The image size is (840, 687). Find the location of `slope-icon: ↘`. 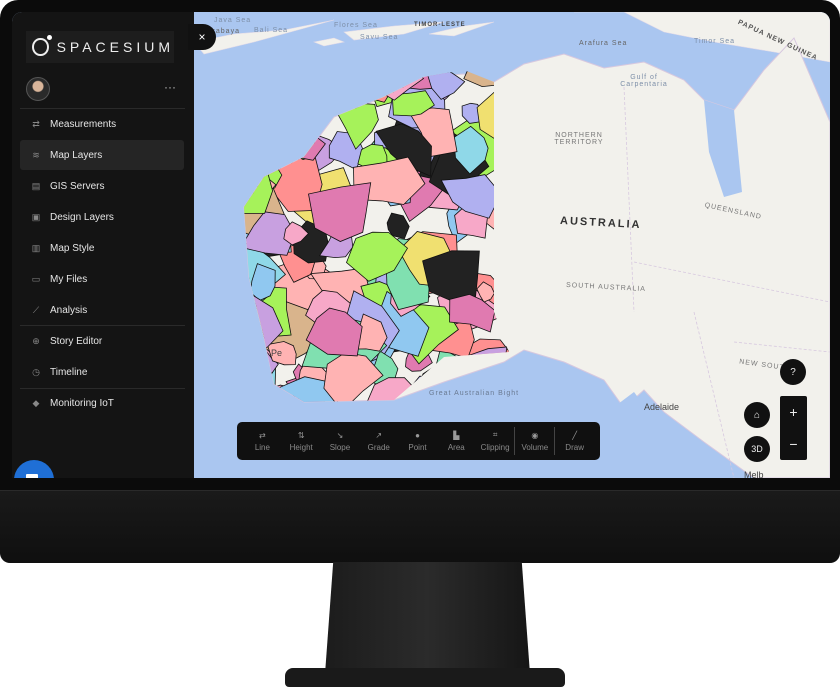

slope-icon: ↘ is located at coordinates (340, 435).